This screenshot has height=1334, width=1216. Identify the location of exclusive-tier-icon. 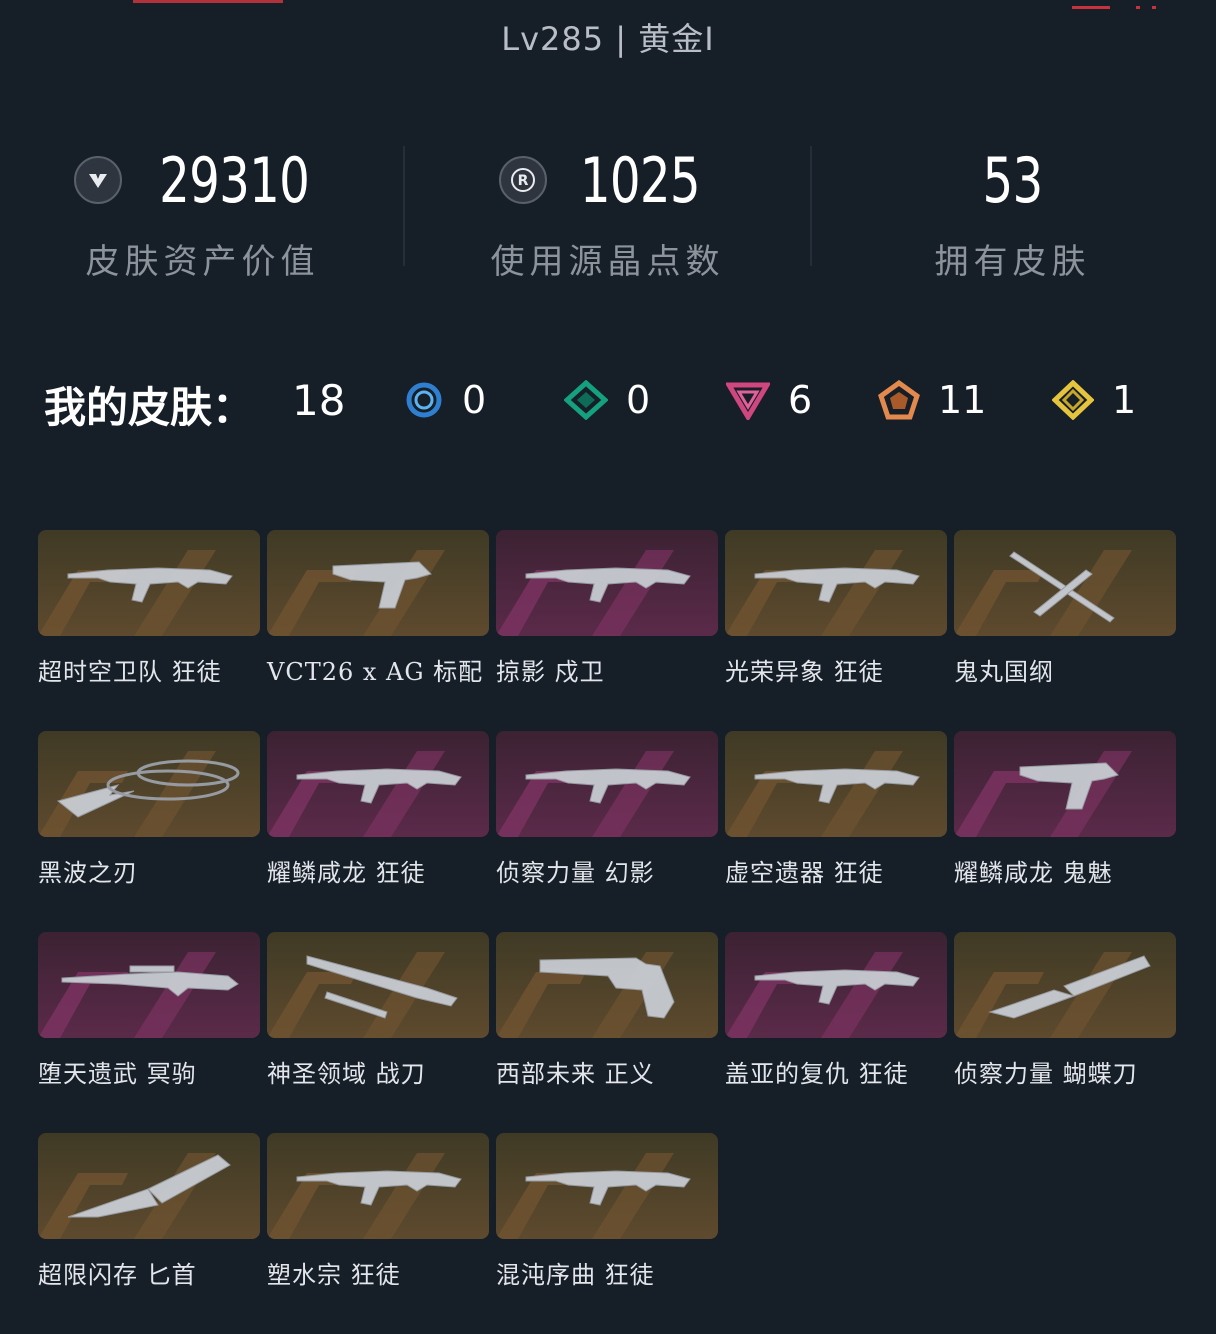
(899, 400).